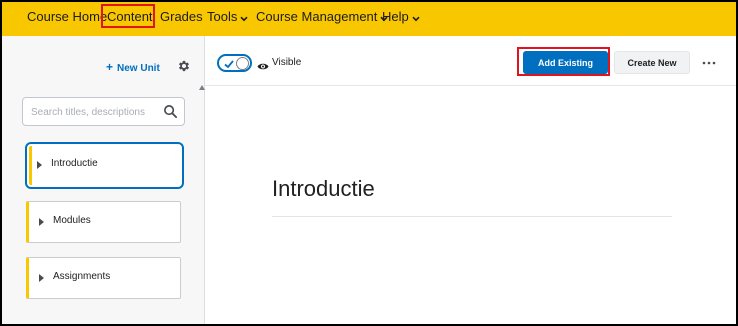 The height and width of the screenshot is (326, 738). Describe the element at coordinates (395, 16) in the screenshot. I see `nav-help-label: Help` at that location.